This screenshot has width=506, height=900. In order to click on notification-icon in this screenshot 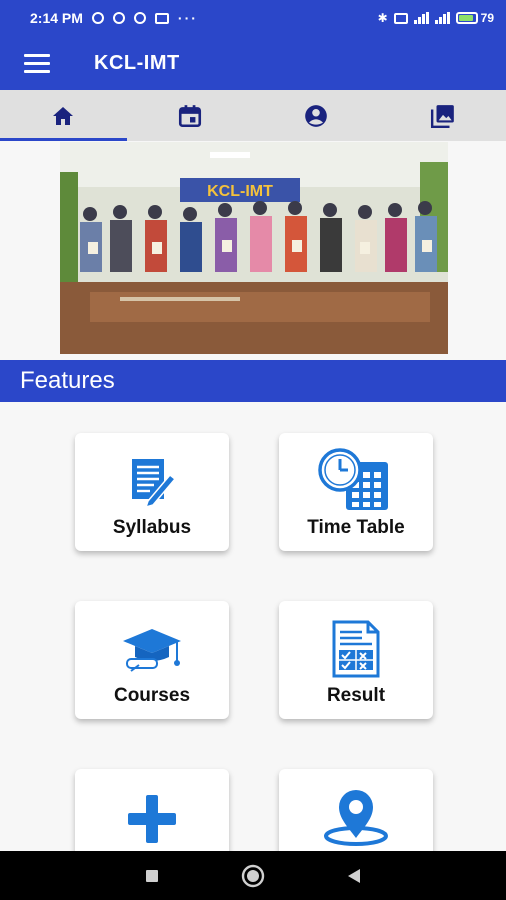, I will do `click(118, 18)`.